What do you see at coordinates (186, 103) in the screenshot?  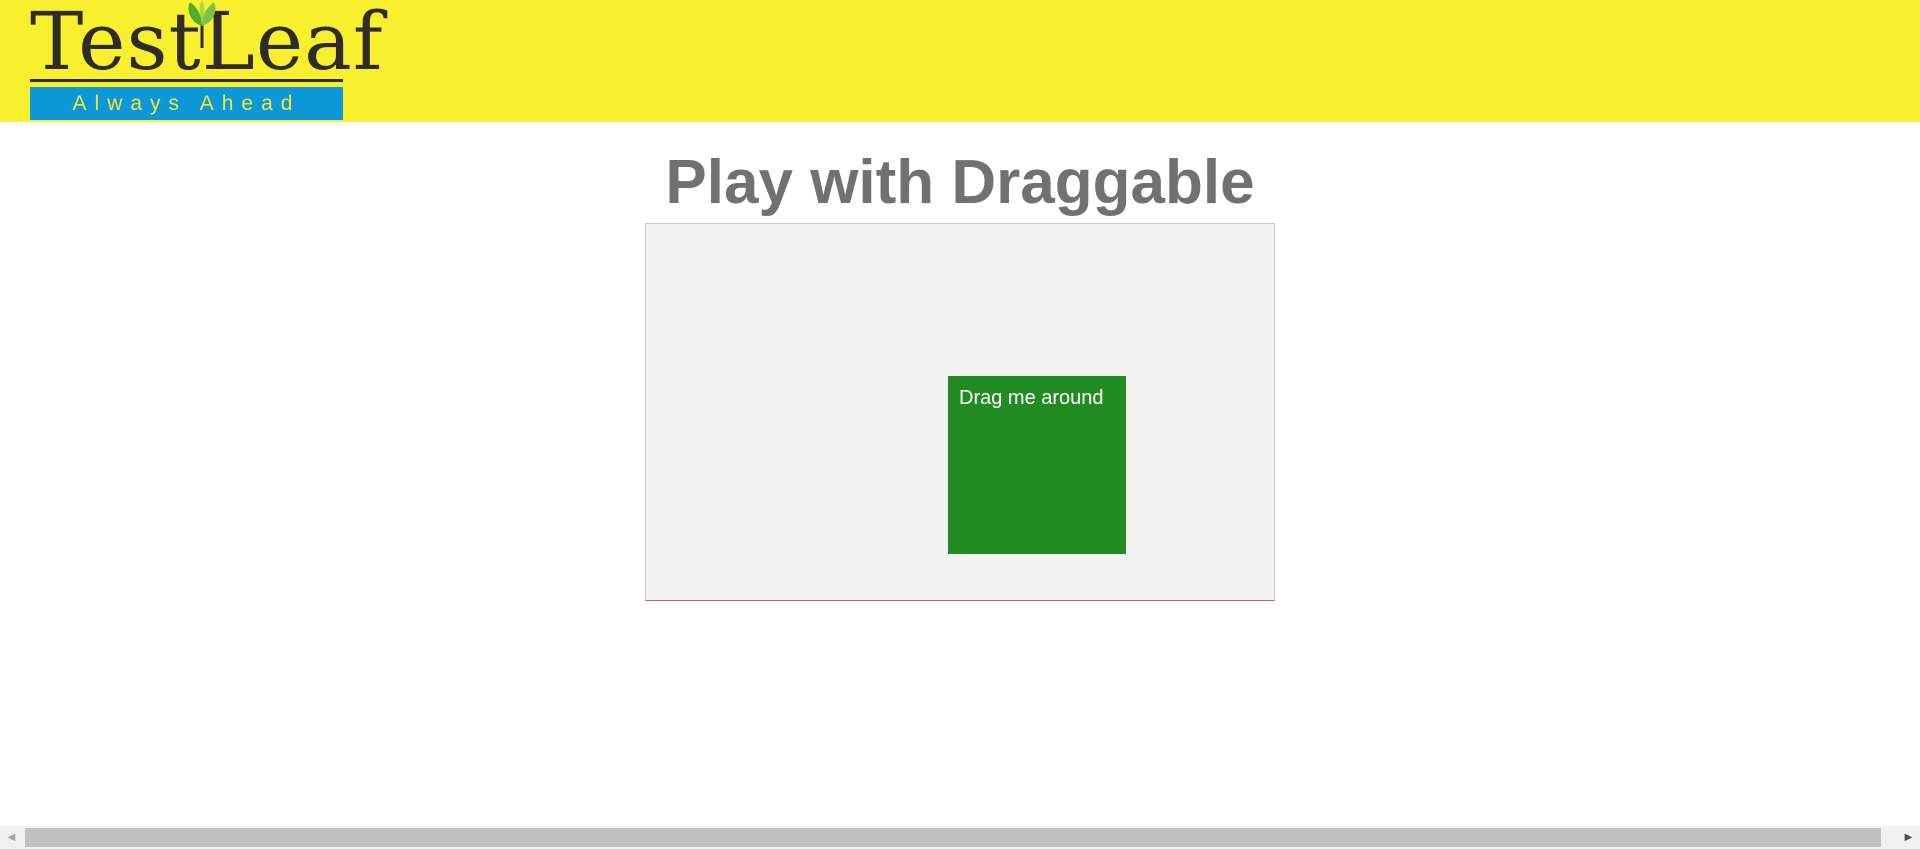 I see `logo-tagline: Always Ahead` at bounding box center [186, 103].